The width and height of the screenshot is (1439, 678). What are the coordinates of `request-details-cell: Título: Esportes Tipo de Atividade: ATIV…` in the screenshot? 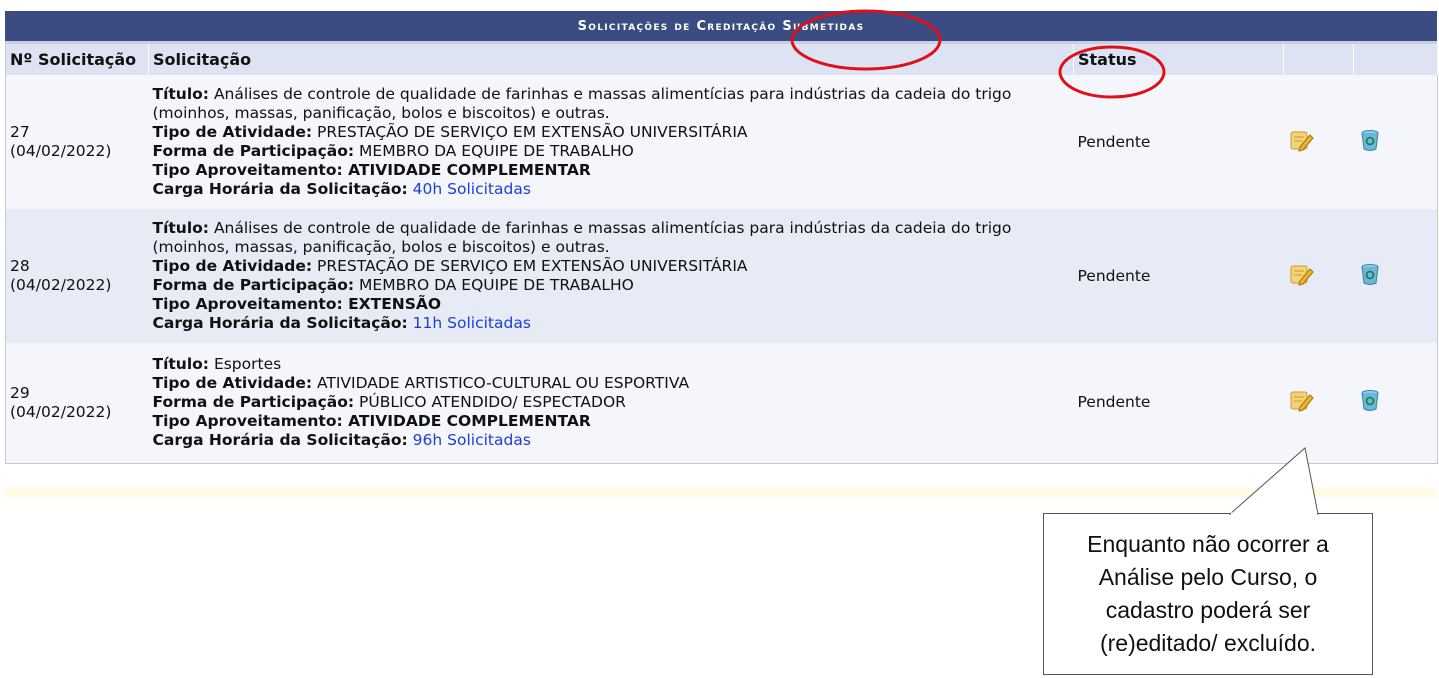 It's located at (611, 403).